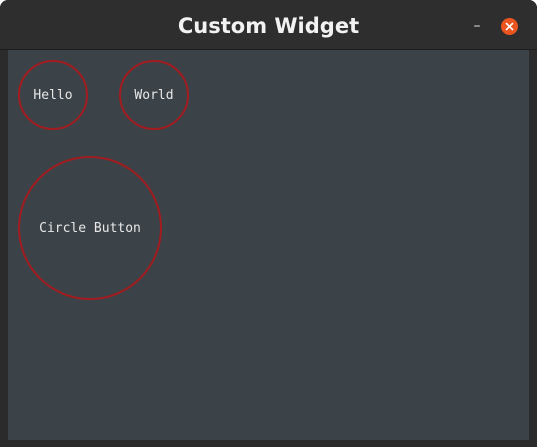 This screenshot has height=447, width=537. Describe the element at coordinates (4, 248) in the screenshot. I see `window-frame-left` at that location.